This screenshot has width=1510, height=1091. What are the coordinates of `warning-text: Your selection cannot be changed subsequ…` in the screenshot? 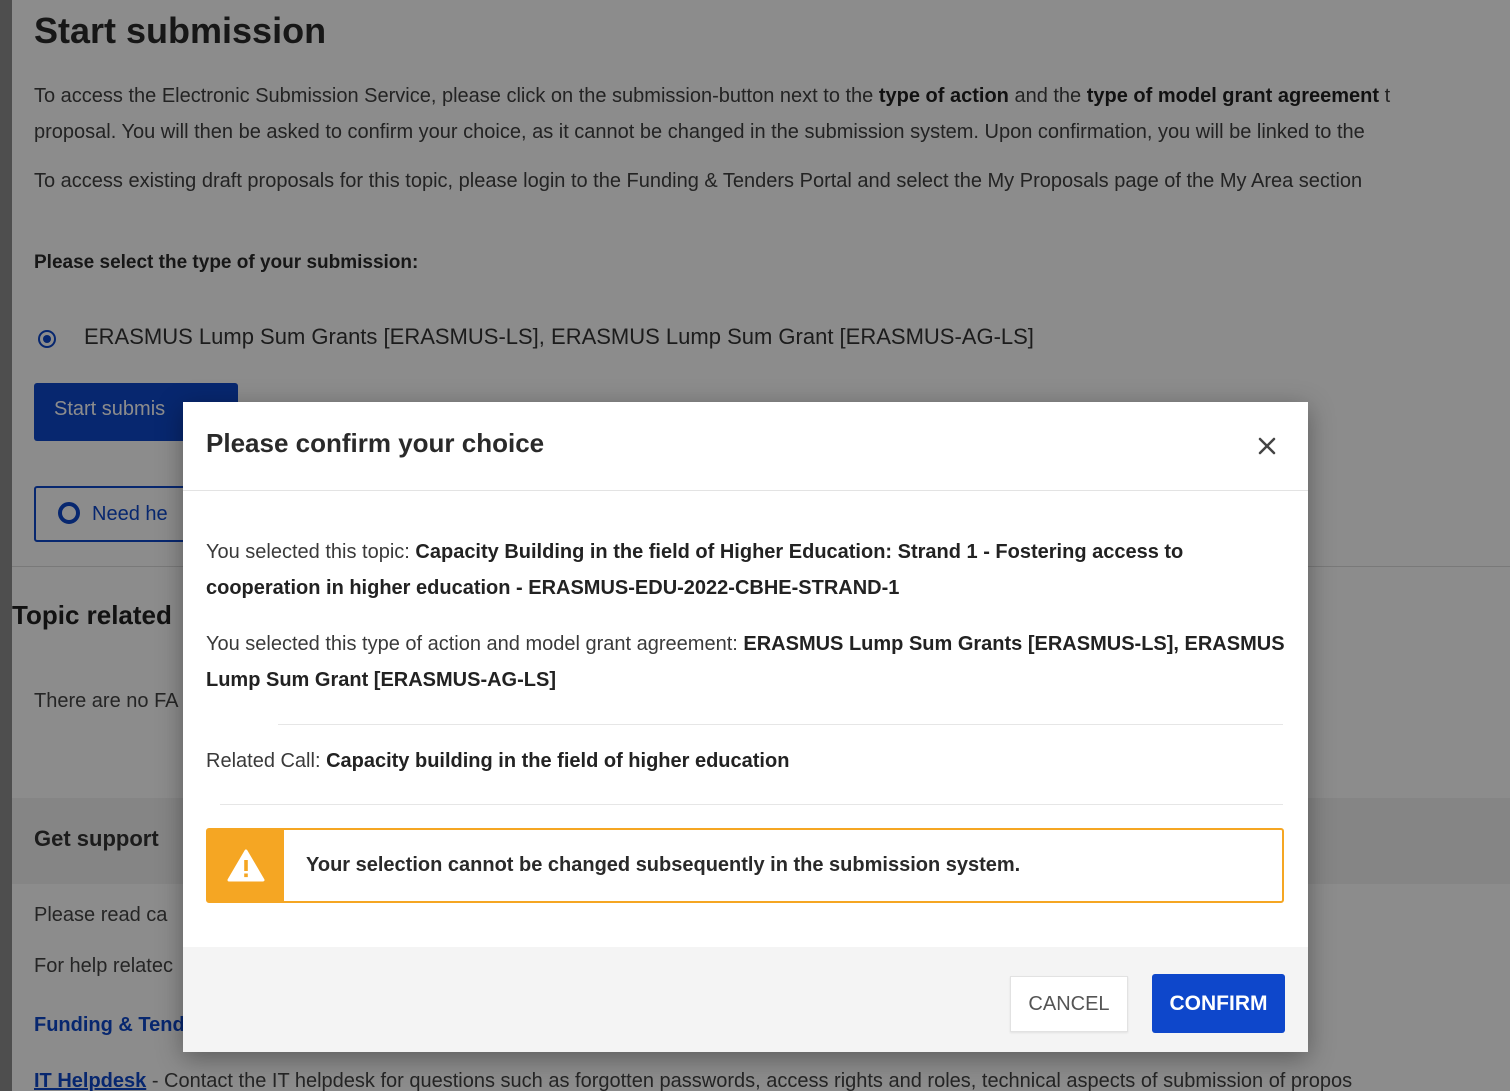 It's located at (663, 865).